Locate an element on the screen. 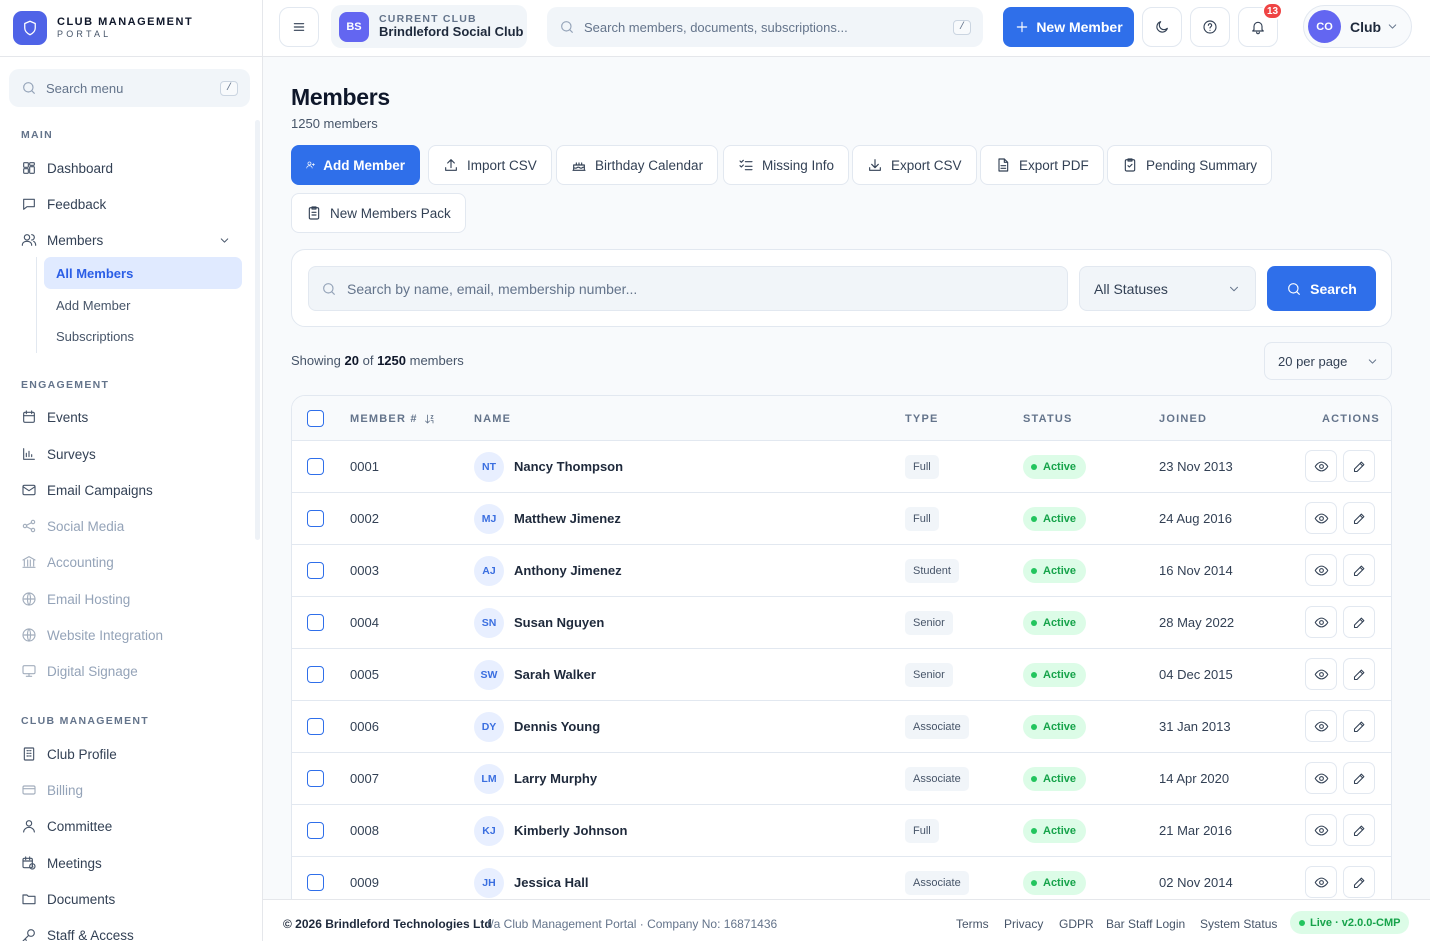  status-label: Active is located at coordinates (1060, 623).